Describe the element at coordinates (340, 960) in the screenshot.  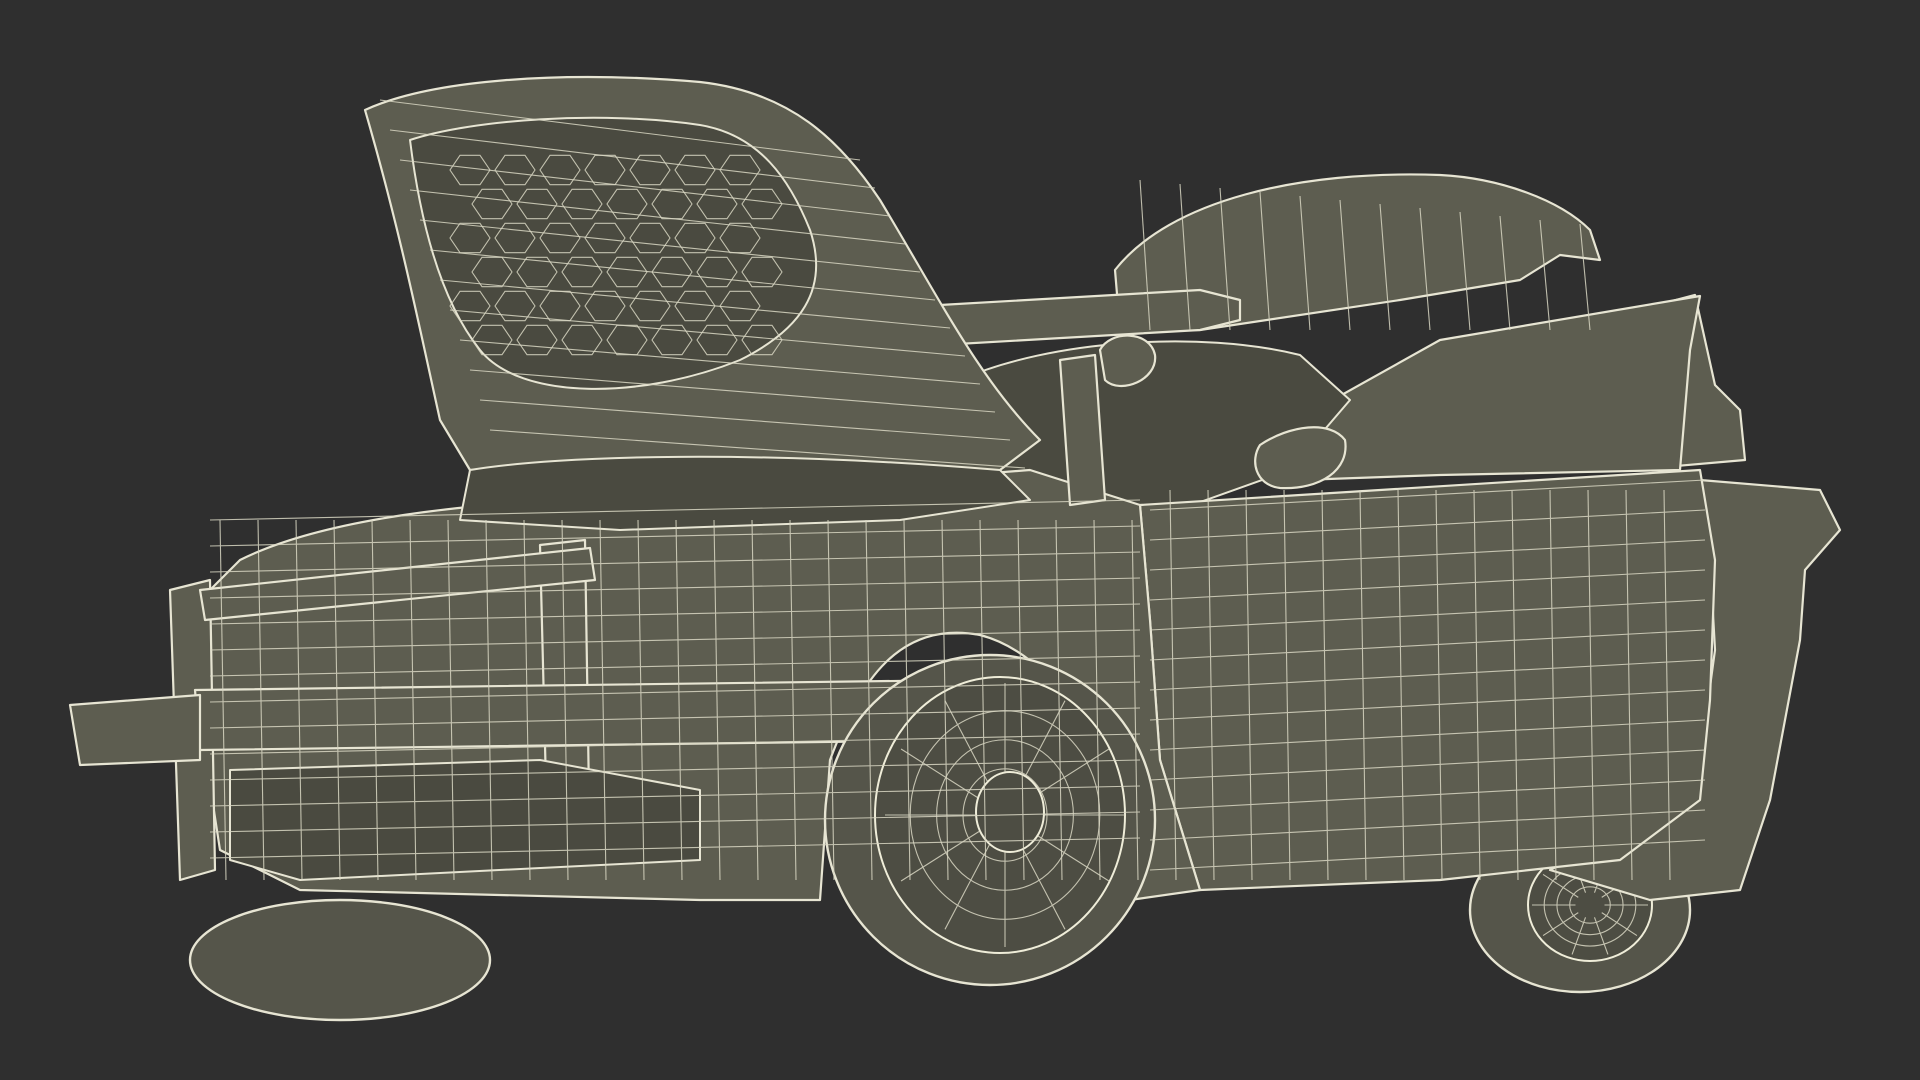
I see `front-left-wheel` at that location.